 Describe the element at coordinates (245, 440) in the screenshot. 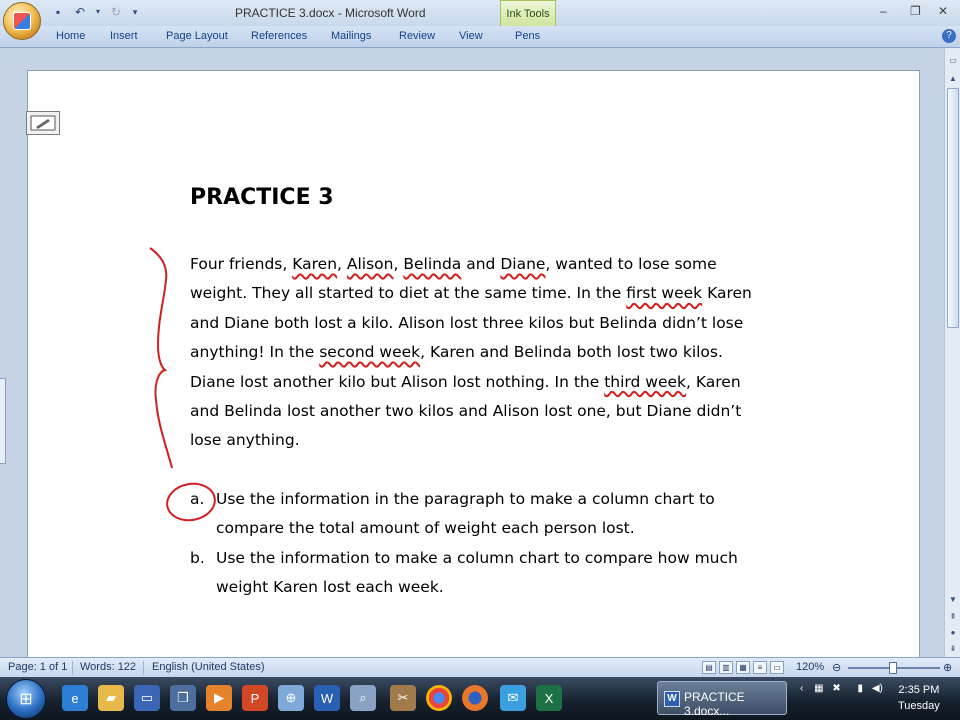

I see `text-run: lose anything.` at that location.